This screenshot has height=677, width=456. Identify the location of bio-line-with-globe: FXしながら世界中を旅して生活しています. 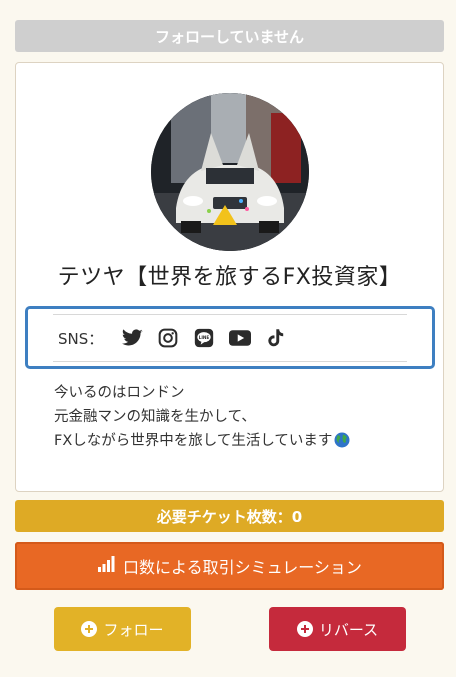
(202, 442).